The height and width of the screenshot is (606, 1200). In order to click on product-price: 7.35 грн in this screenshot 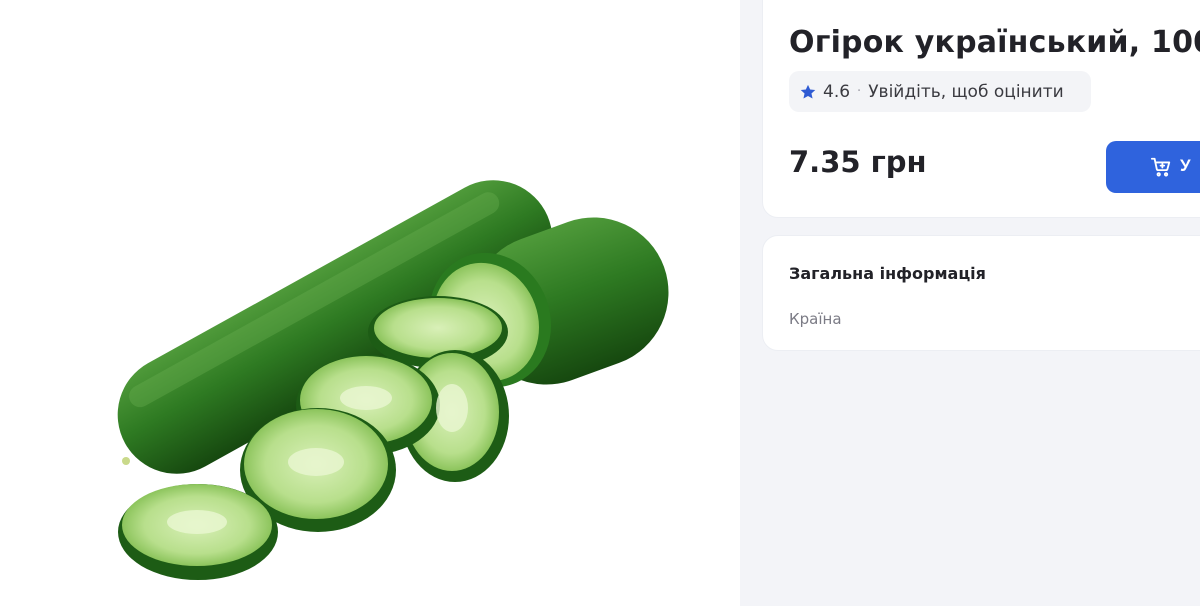, I will do `click(858, 162)`.